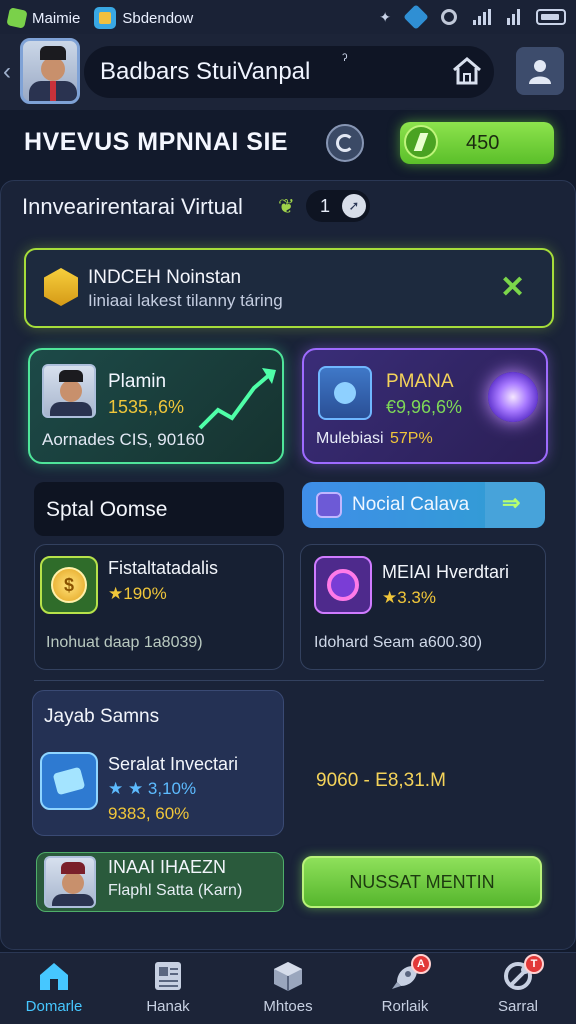  Describe the element at coordinates (345, 60) in the screenshot. I see `header-mark: ˀ` at that location.